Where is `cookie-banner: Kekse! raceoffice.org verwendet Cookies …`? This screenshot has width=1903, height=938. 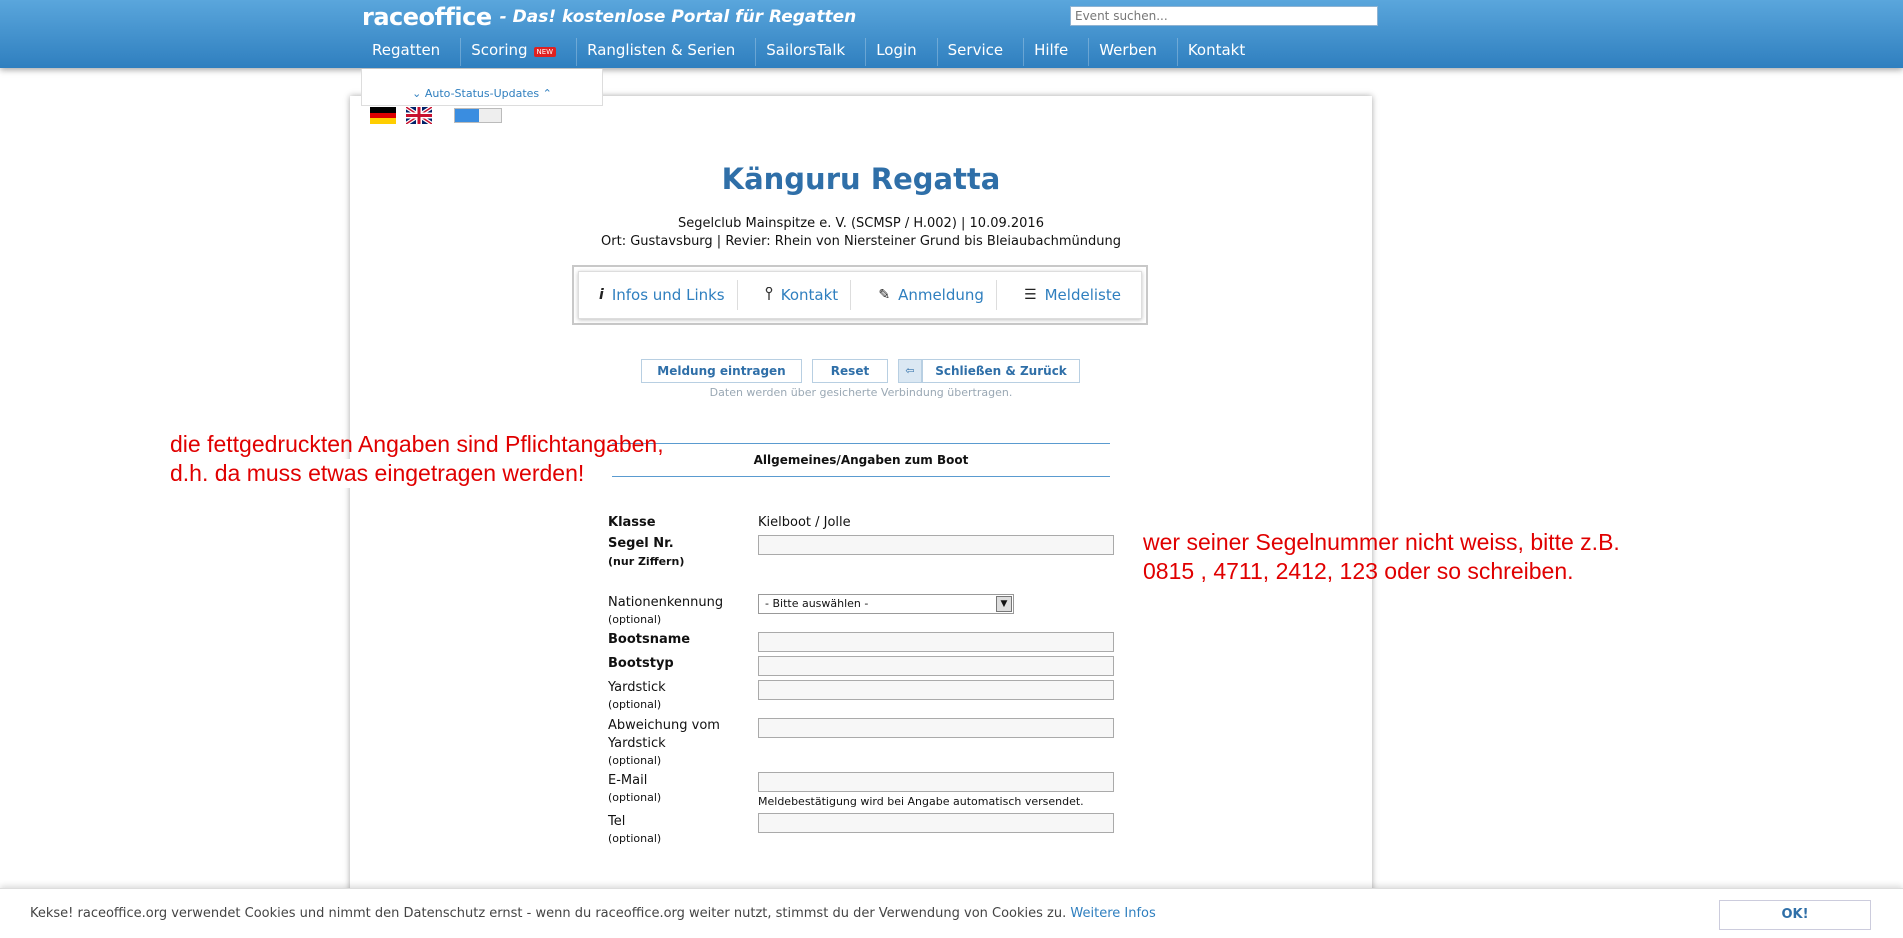
cookie-banner: Kekse! raceoffice.org verwendet Cookies … is located at coordinates (951, 913).